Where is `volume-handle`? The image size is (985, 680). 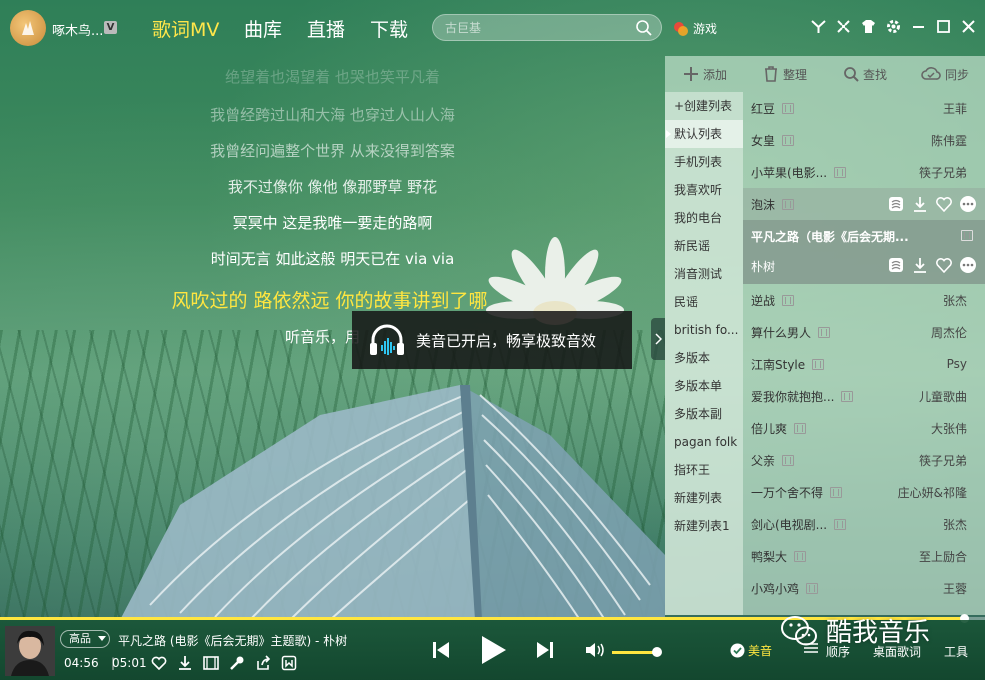 volume-handle is located at coordinates (657, 652).